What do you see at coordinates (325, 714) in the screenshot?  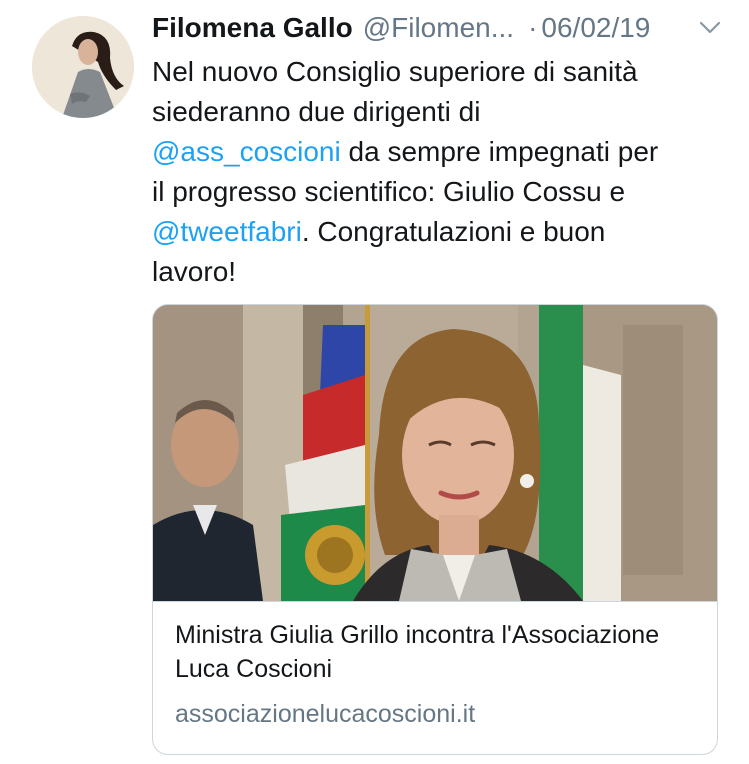 I see `card-domain: associazionelucacoscioni.it` at bounding box center [325, 714].